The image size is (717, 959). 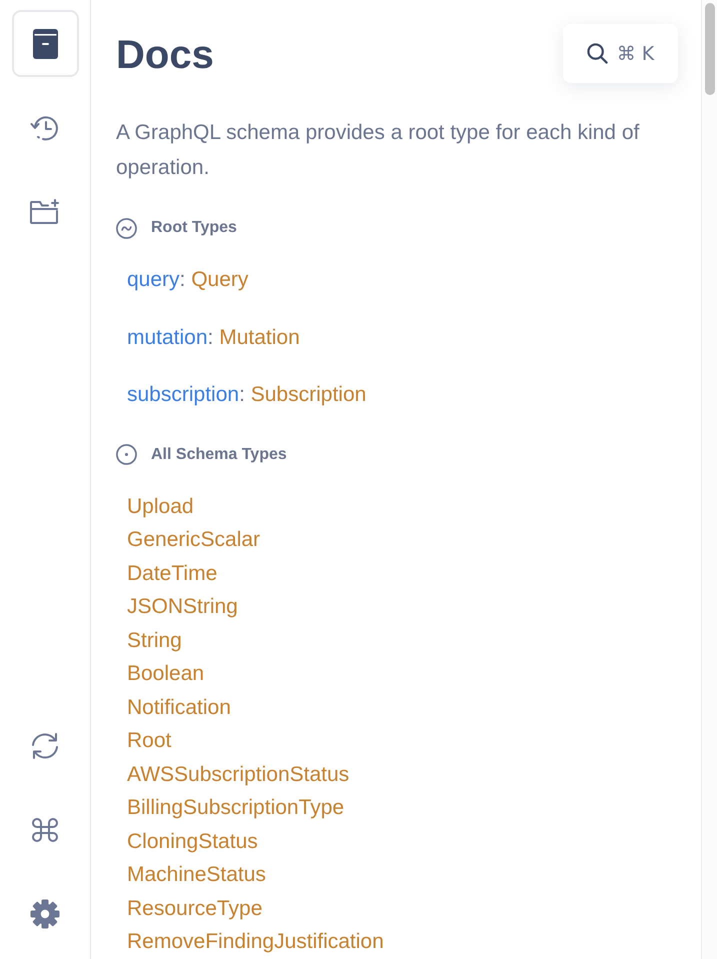 I want to click on book-icon, so click(x=45, y=43).